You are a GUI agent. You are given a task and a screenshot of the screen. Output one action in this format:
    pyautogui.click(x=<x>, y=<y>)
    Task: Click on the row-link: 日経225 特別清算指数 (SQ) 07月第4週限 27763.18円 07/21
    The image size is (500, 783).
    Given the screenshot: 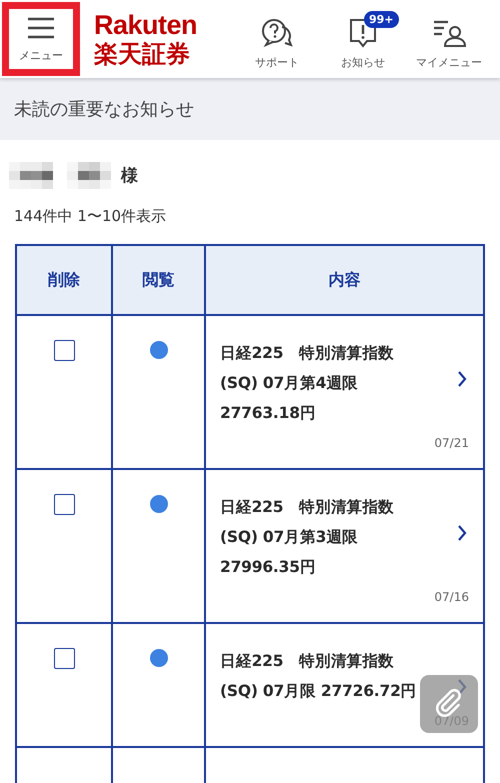 What is the action you would take?
    pyautogui.click(x=343, y=392)
    